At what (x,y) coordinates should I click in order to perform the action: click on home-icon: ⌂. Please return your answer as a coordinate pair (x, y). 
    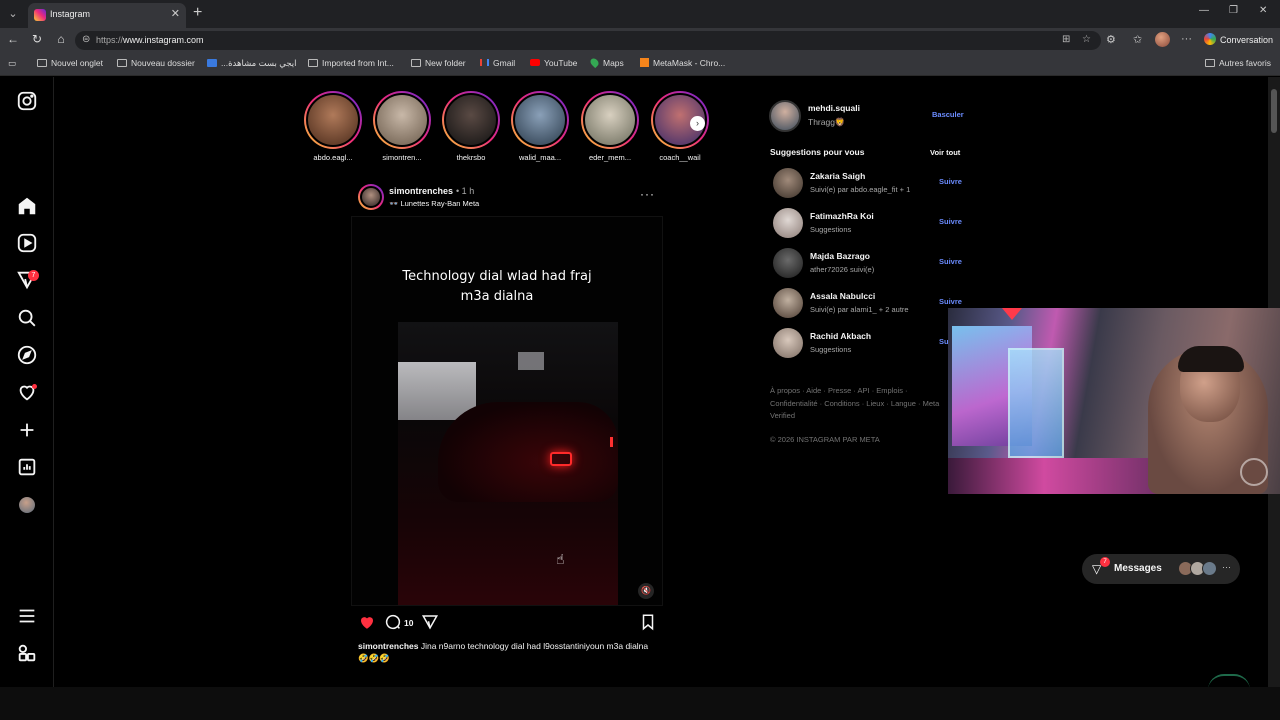
    Looking at the image, I should click on (61, 39).